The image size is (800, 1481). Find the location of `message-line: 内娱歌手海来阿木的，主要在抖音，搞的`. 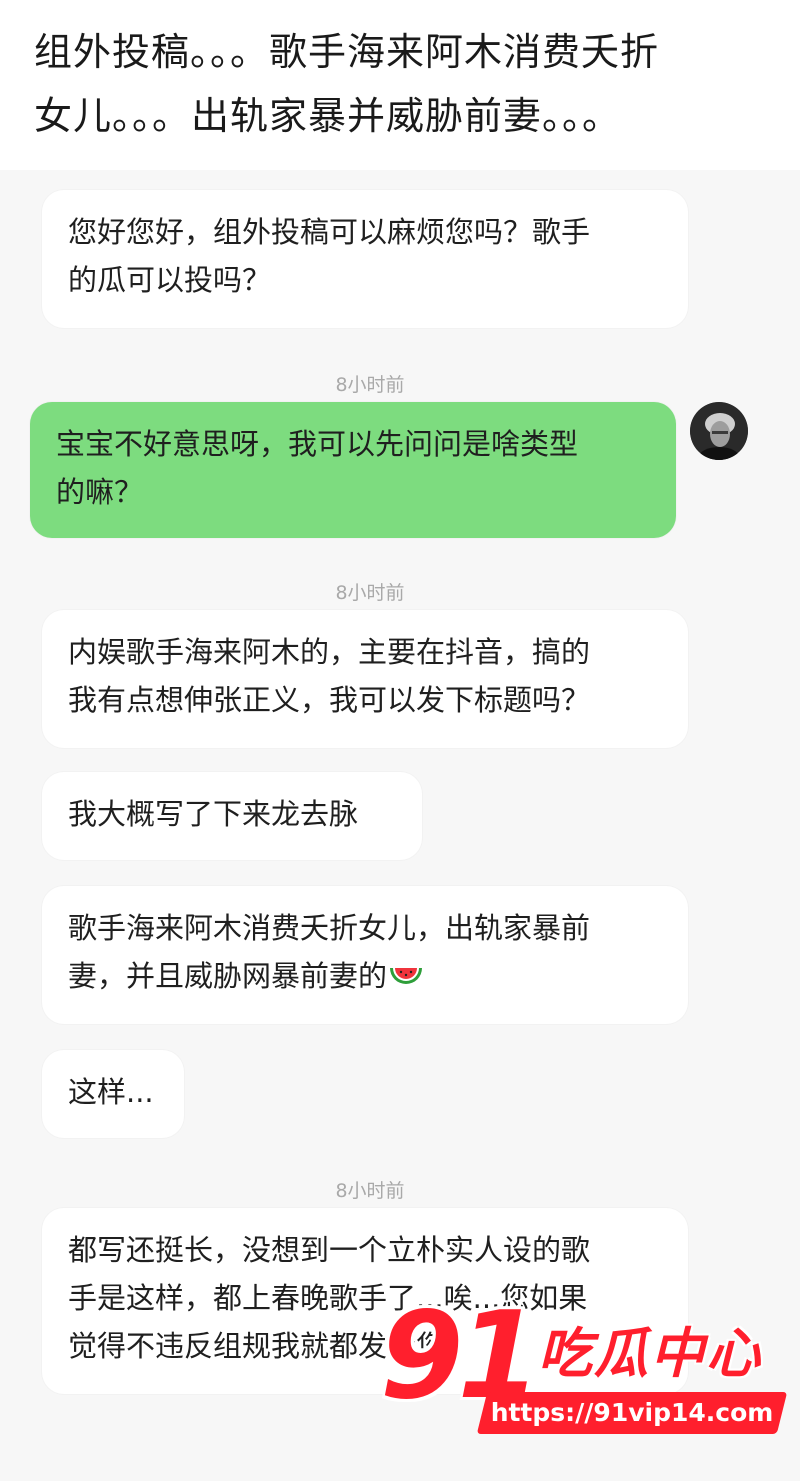

message-line: 内娱歌手海来阿木的，主要在抖音，搞的 is located at coordinates (329, 652).